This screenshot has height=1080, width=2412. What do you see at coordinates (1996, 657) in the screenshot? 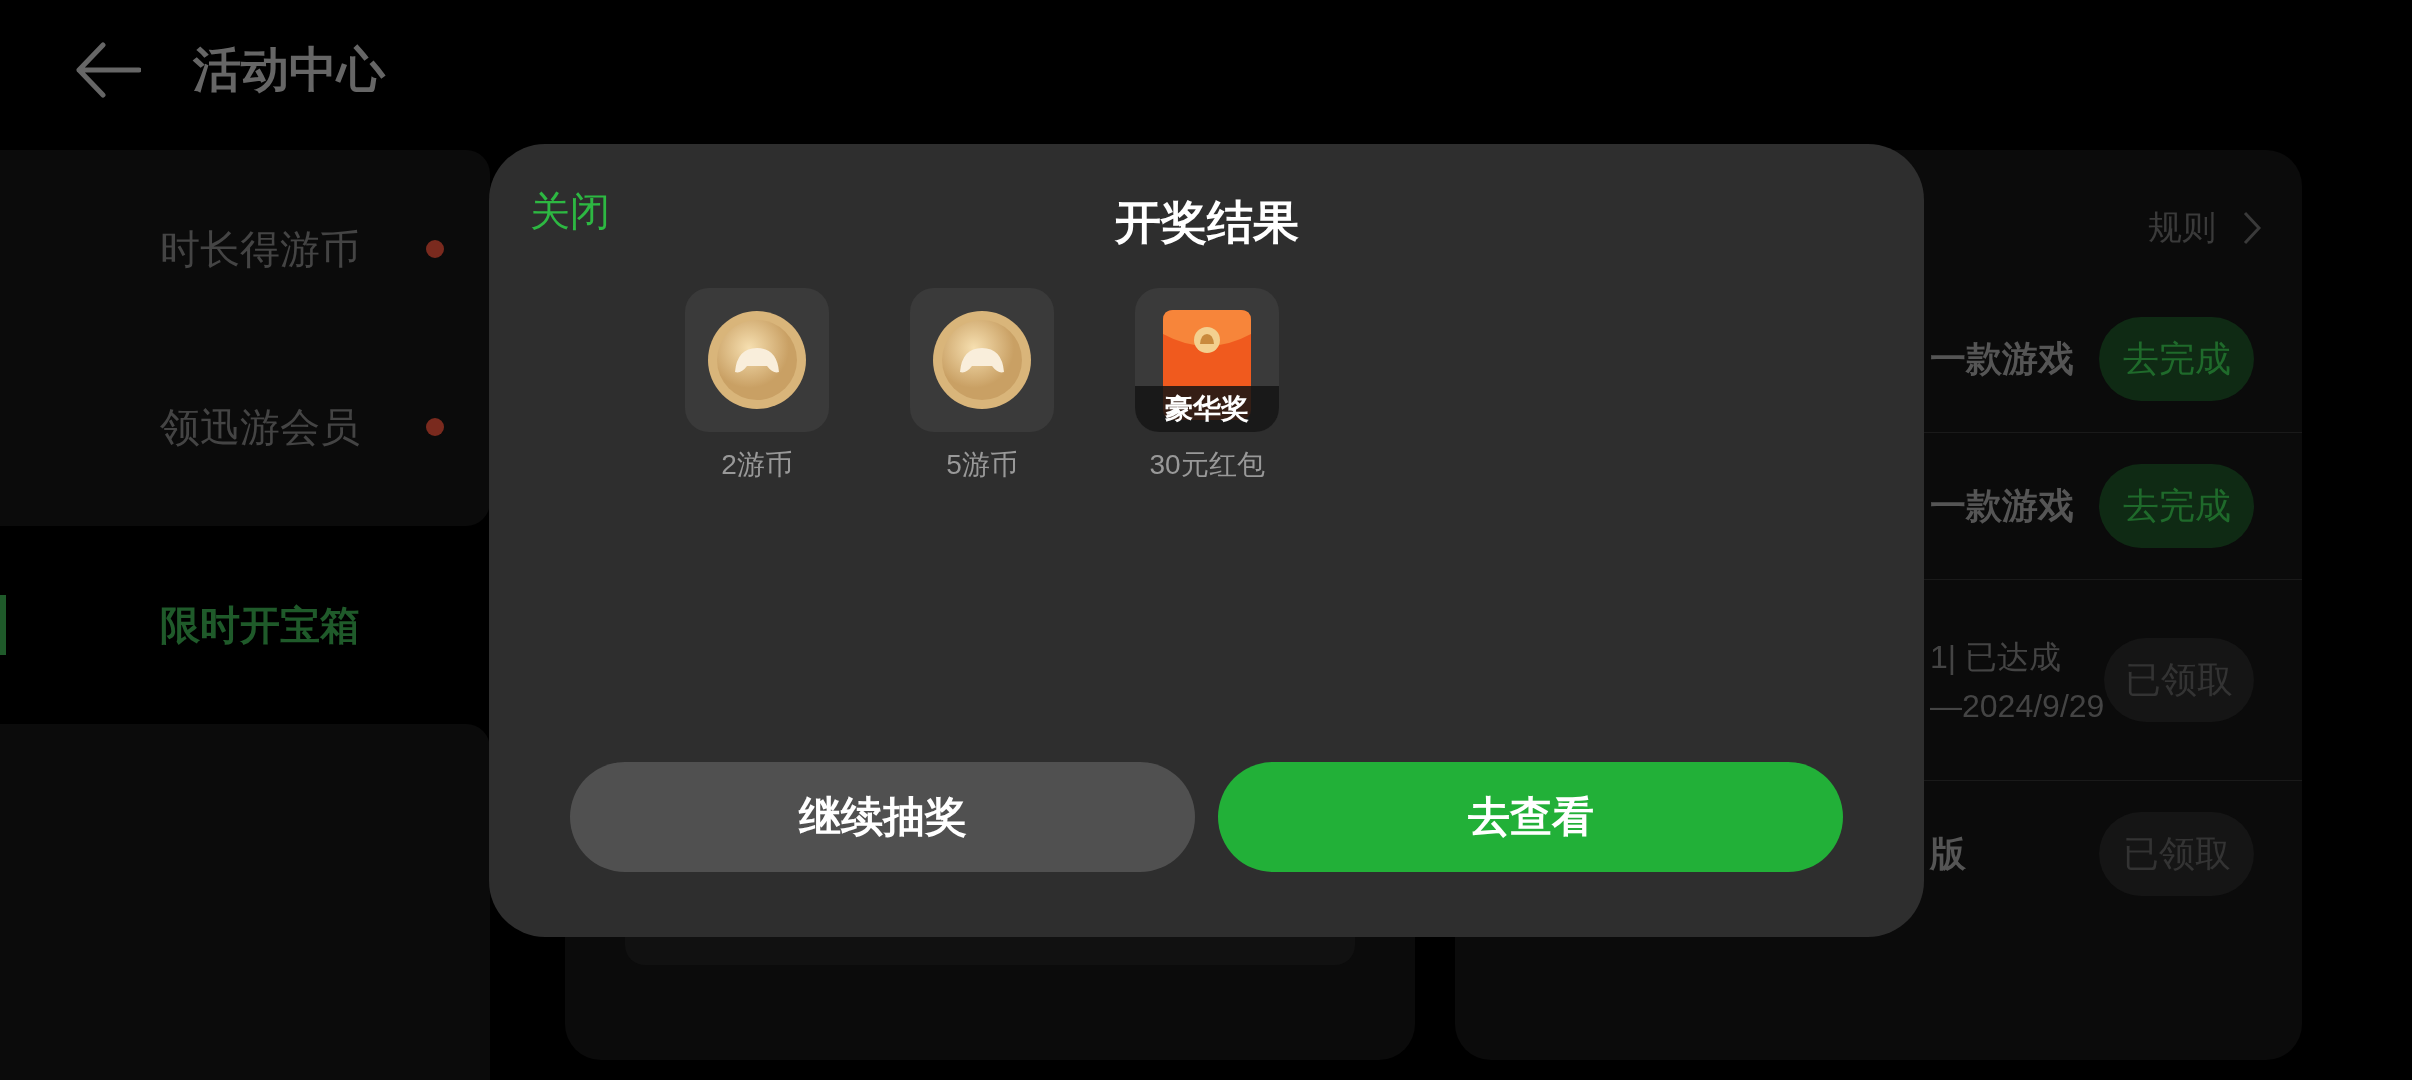
I see `task-detail: 1| 已达成` at bounding box center [1996, 657].